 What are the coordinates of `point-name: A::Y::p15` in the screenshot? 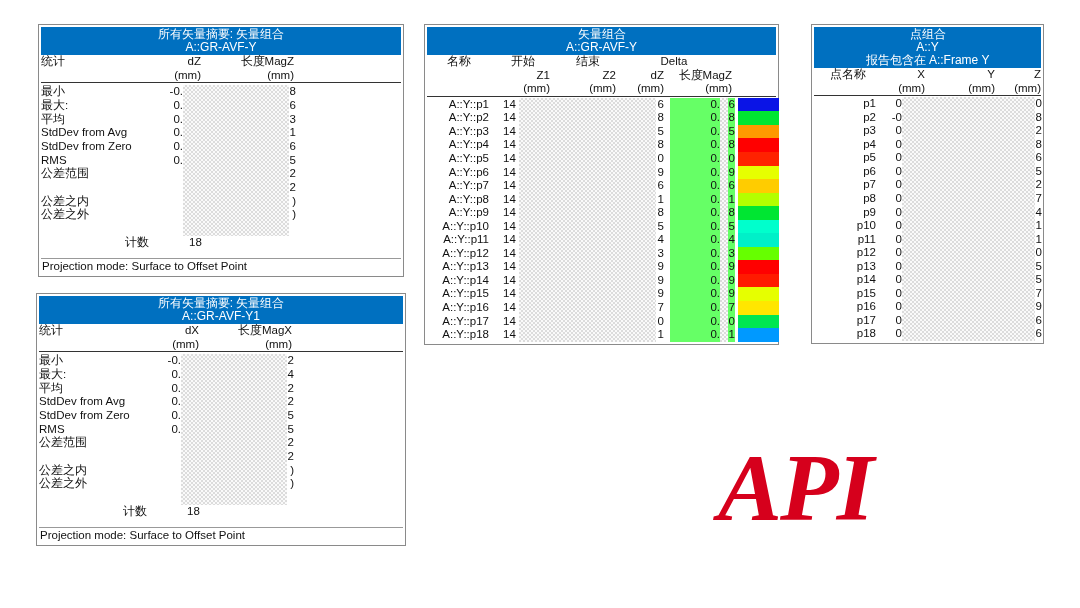 It's located at (465, 294).